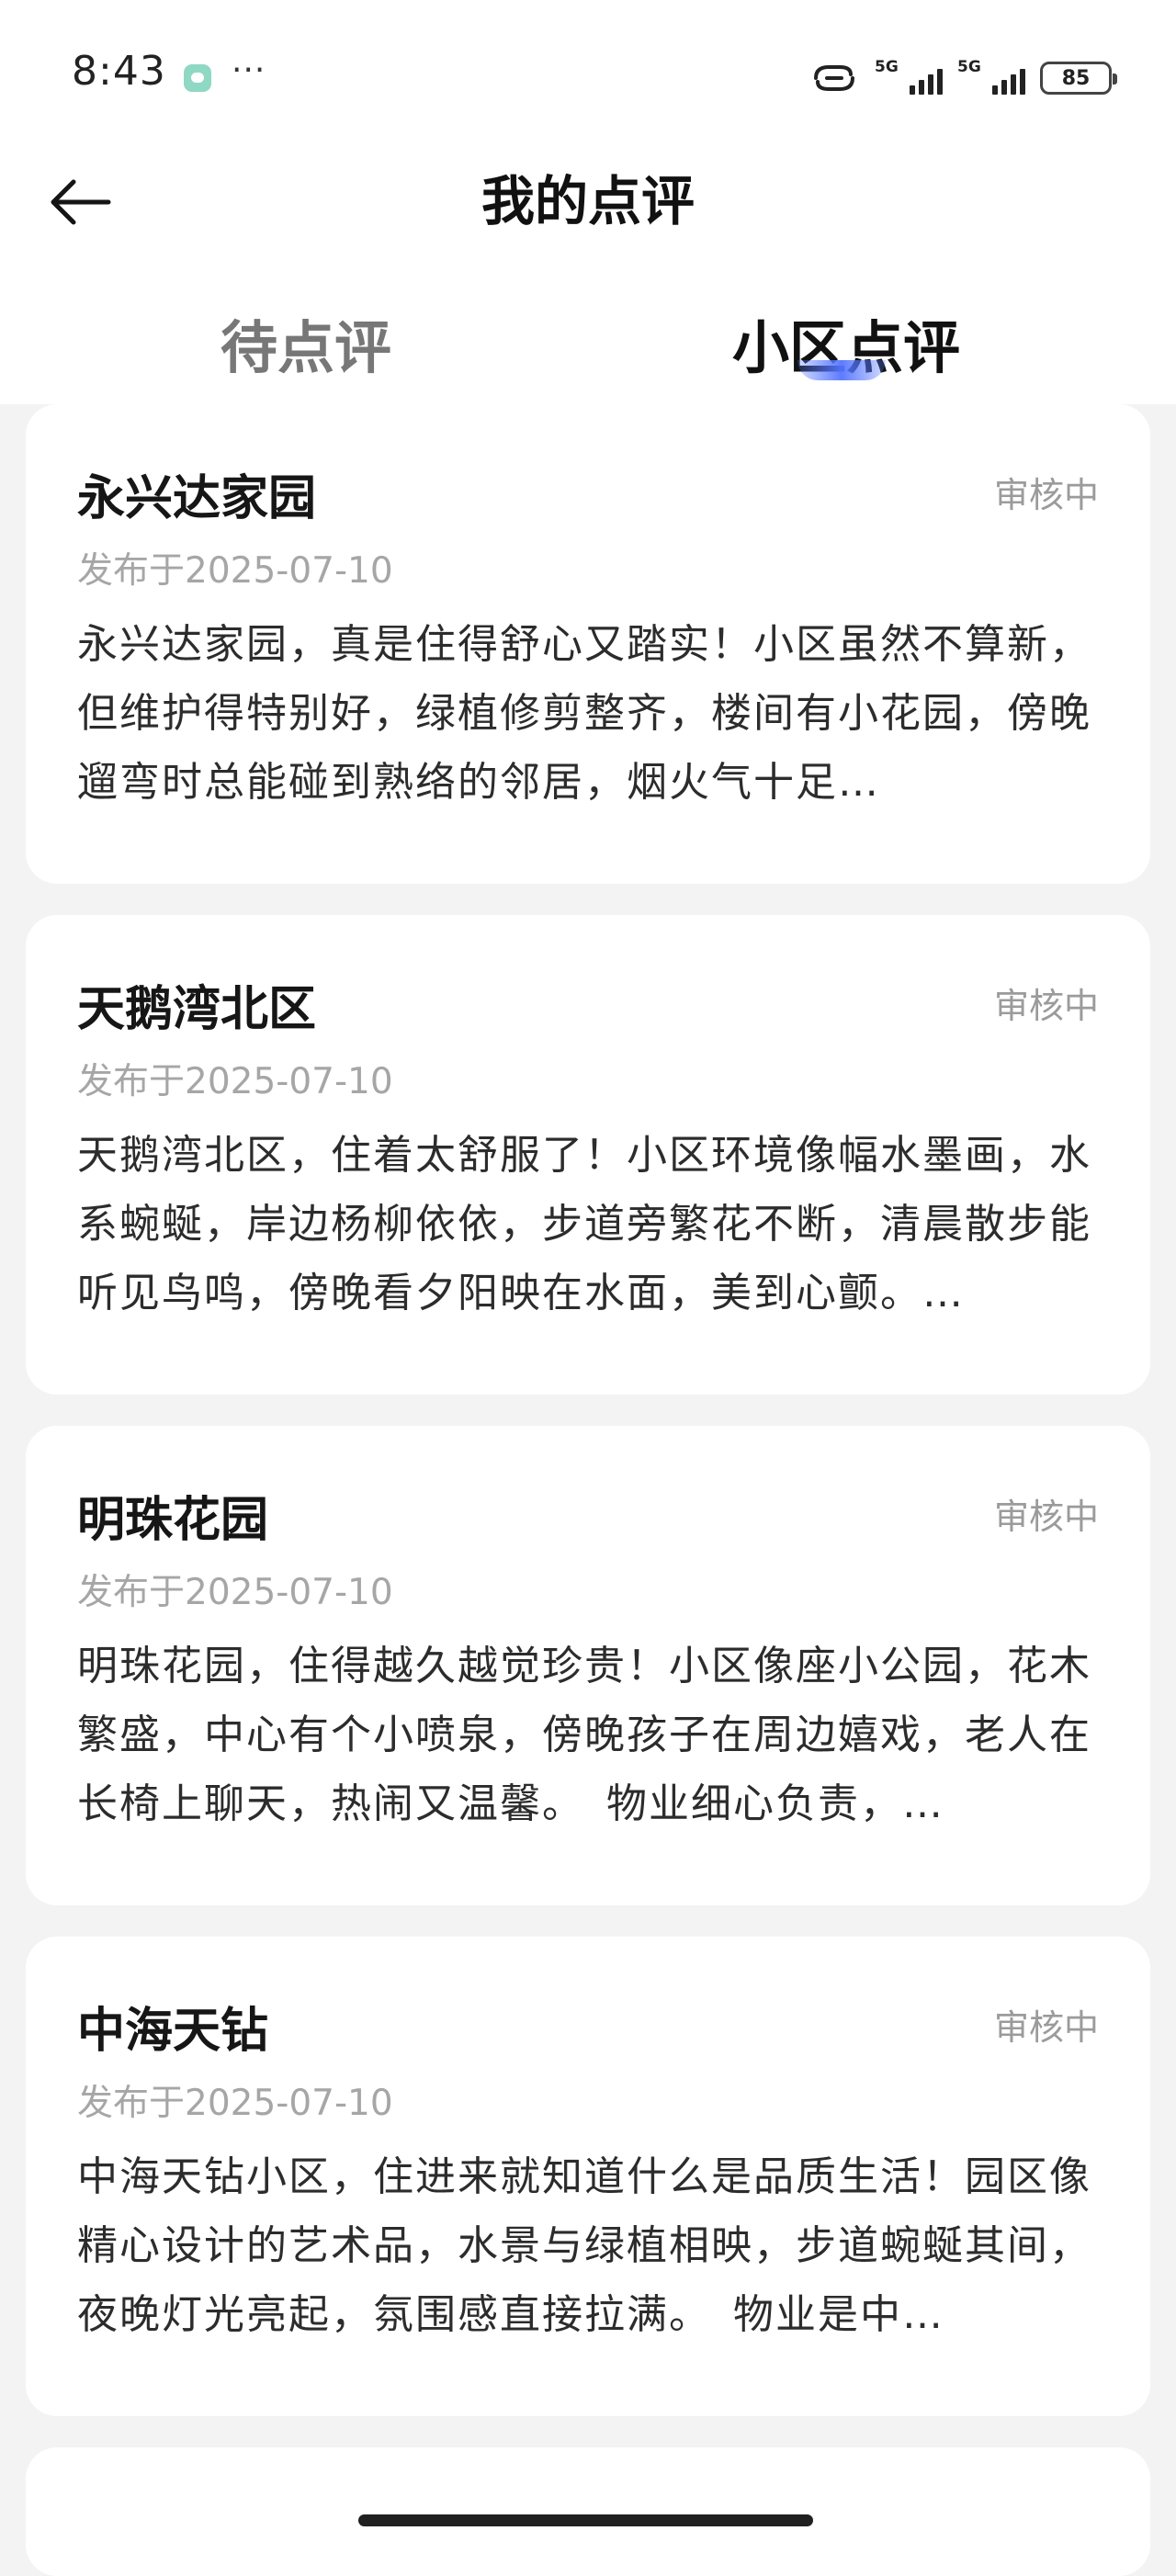  I want to click on home-indicator, so click(585, 2520).